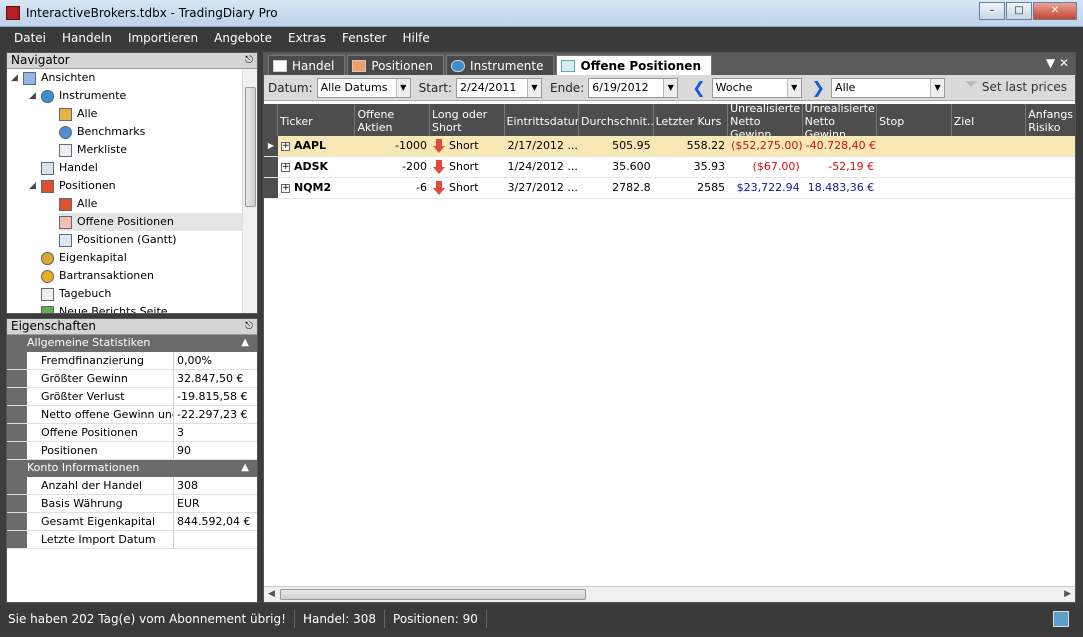  I want to click on tree-item-handel: Handel, so click(69, 168).